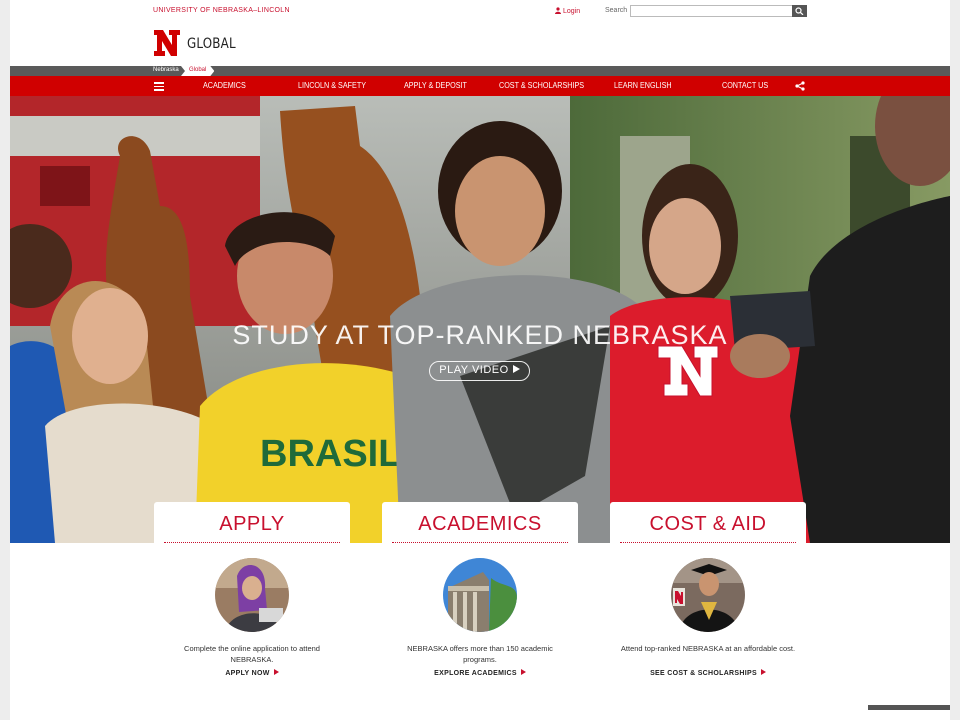 The image size is (960, 720). I want to click on login-link: Login, so click(567, 11).